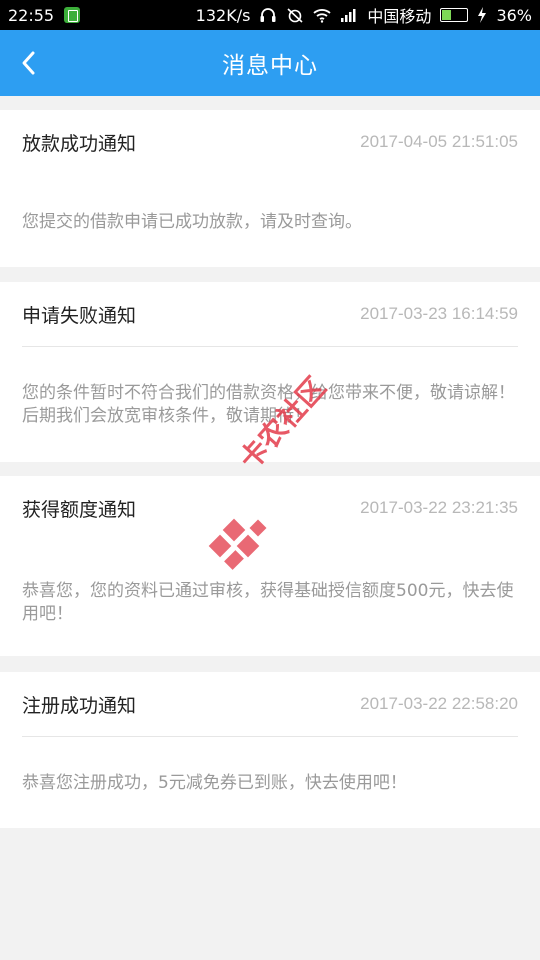  What do you see at coordinates (72, 15) in the screenshot?
I see `app-notification-icon` at bounding box center [72, 15].